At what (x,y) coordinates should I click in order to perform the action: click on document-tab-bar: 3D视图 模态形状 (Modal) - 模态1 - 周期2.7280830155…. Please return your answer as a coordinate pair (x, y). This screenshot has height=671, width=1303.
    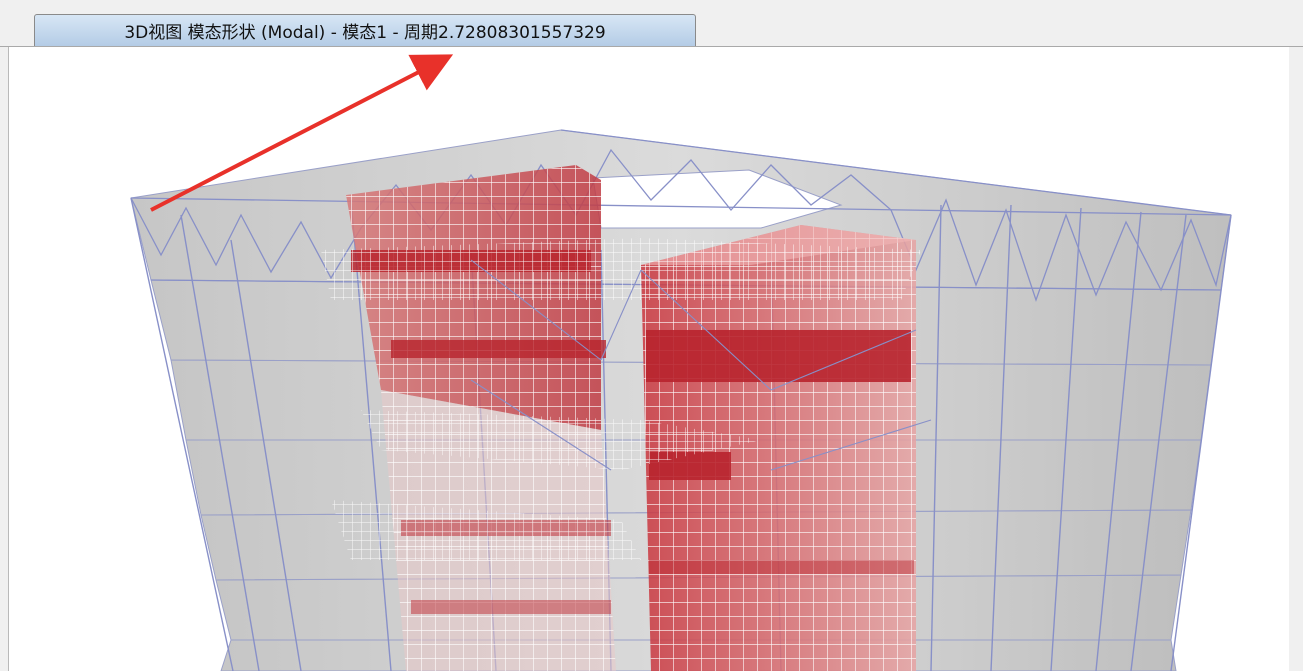
    Looking at the image, I should click on (651, 30).